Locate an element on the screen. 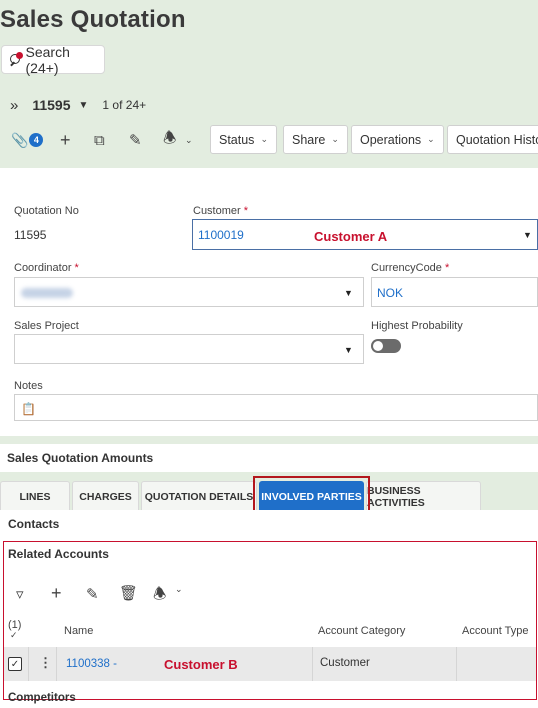 The width and height of the screenshot is (538, 708). tab-label: CHARGES is located at coordinates (105, 496).